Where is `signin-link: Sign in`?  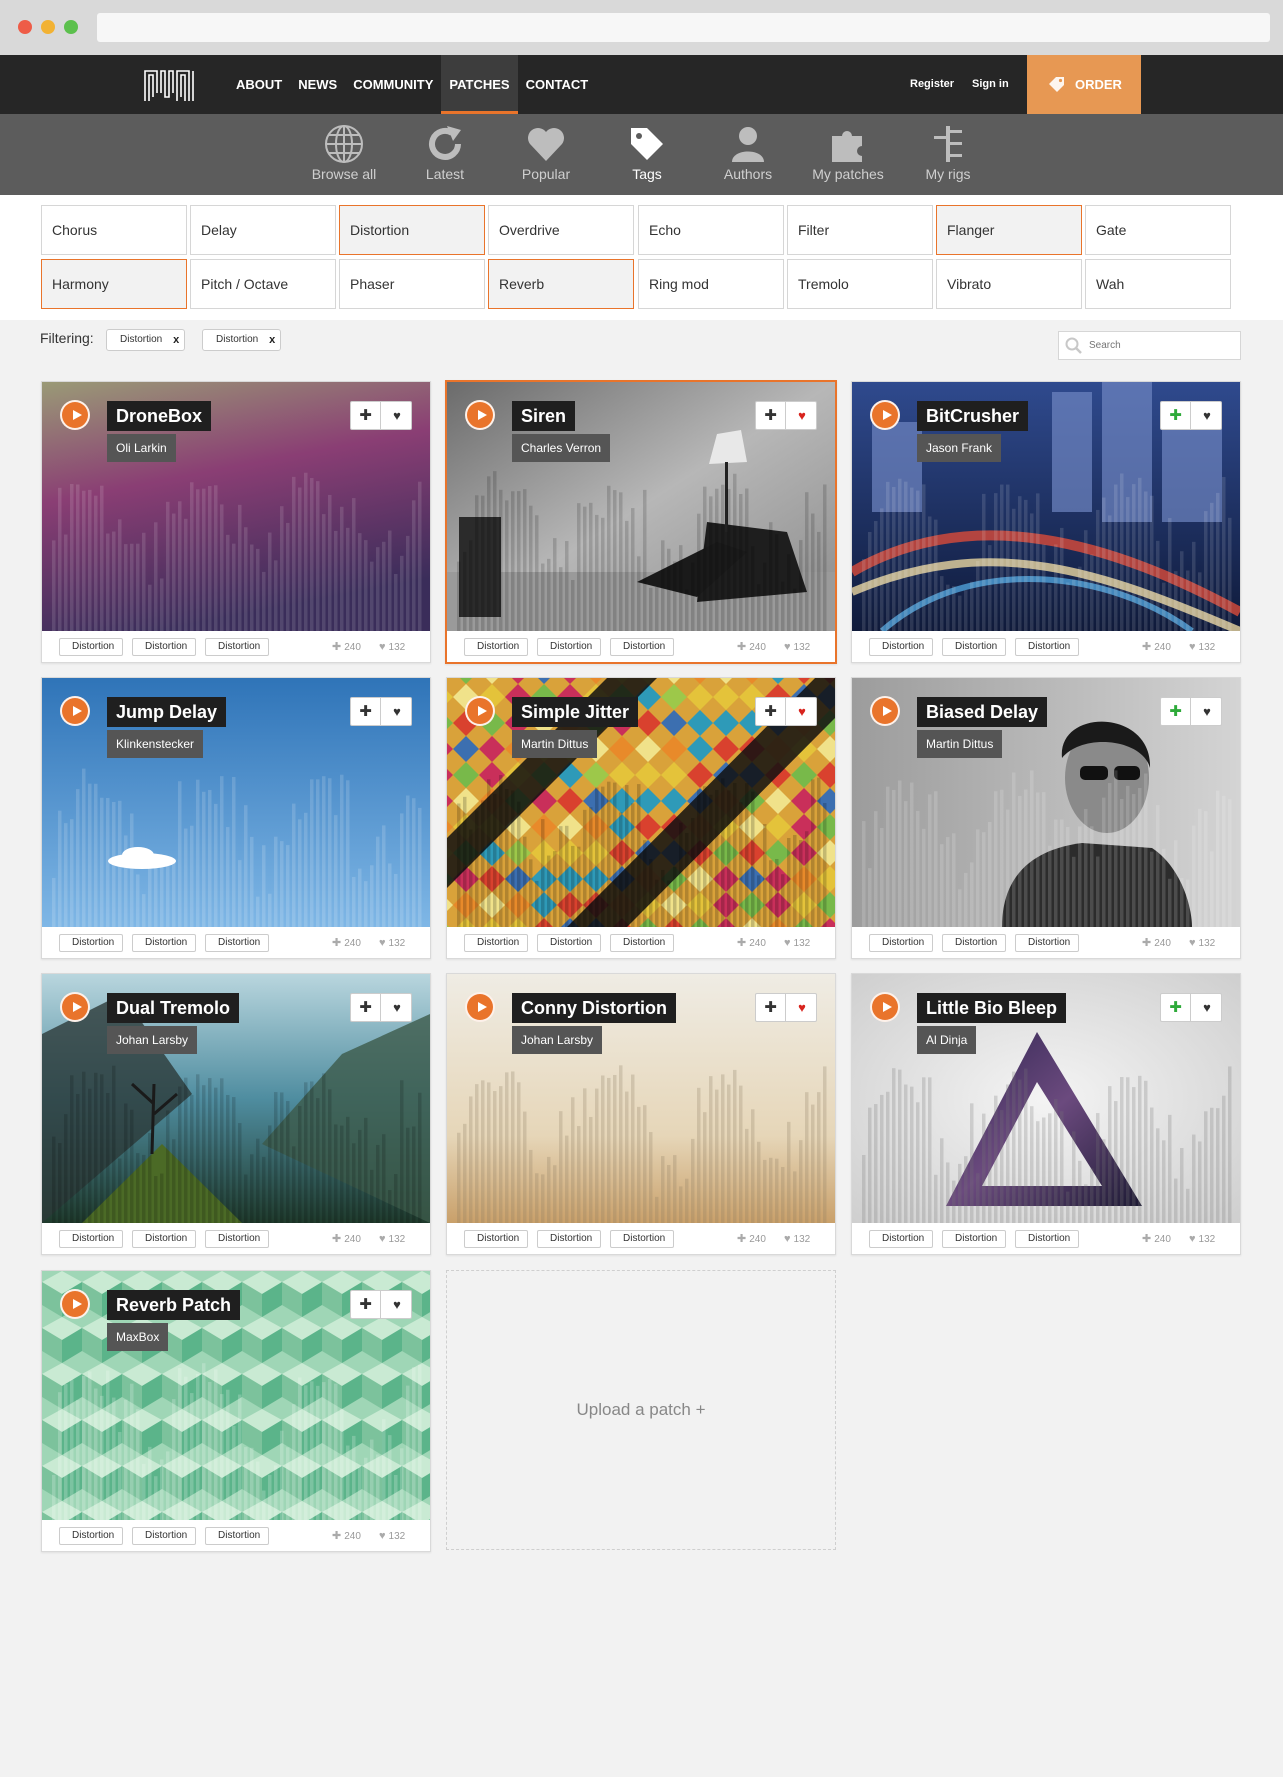 signin-link: Sign in is located at coordinates (990, 84).